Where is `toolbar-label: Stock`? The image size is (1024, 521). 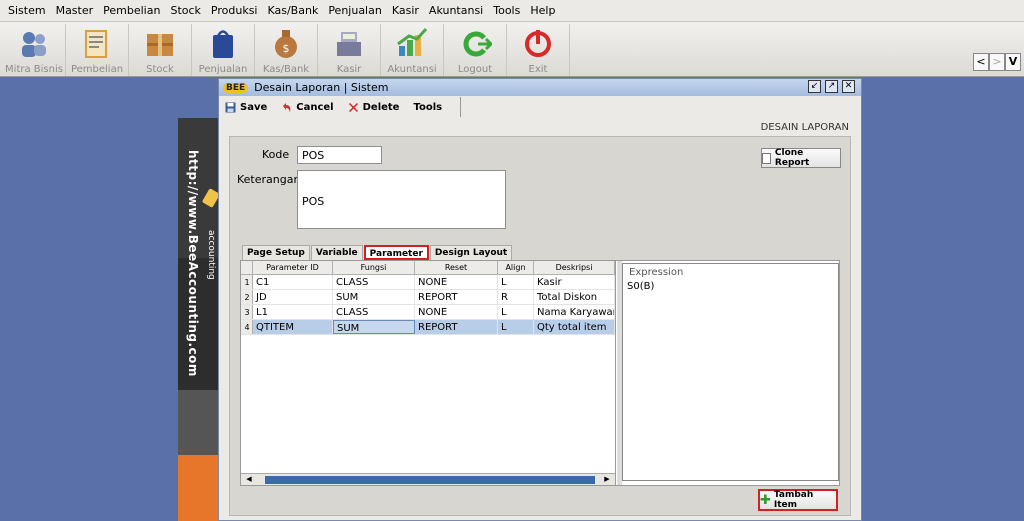
toolbar-label: Stock is located at coordinates (160, 69).